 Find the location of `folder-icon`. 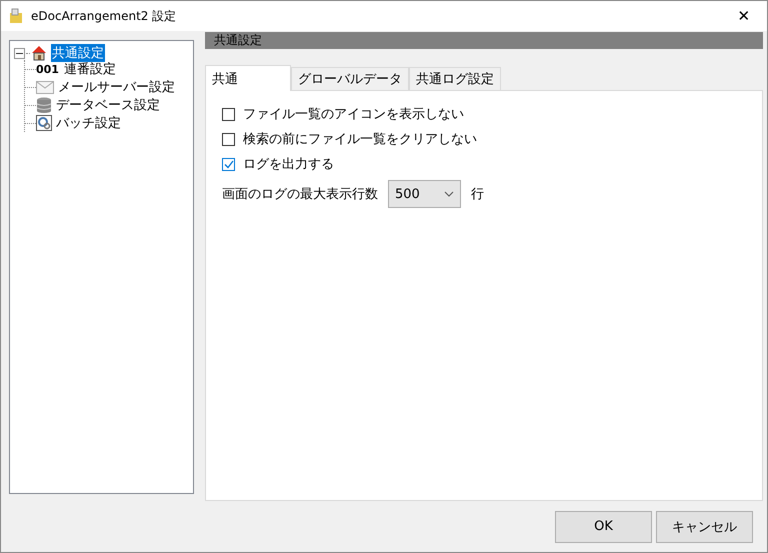

folder-icon is located at coordinates (16, 16).